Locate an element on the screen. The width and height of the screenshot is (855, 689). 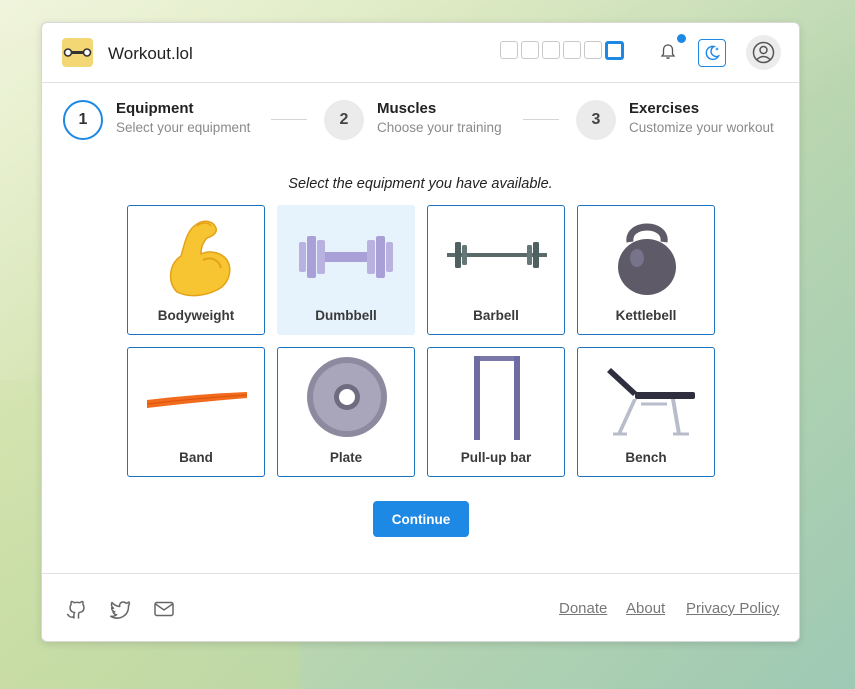
equipment-tile-plate: Plate is located at coordinates (346, 412).